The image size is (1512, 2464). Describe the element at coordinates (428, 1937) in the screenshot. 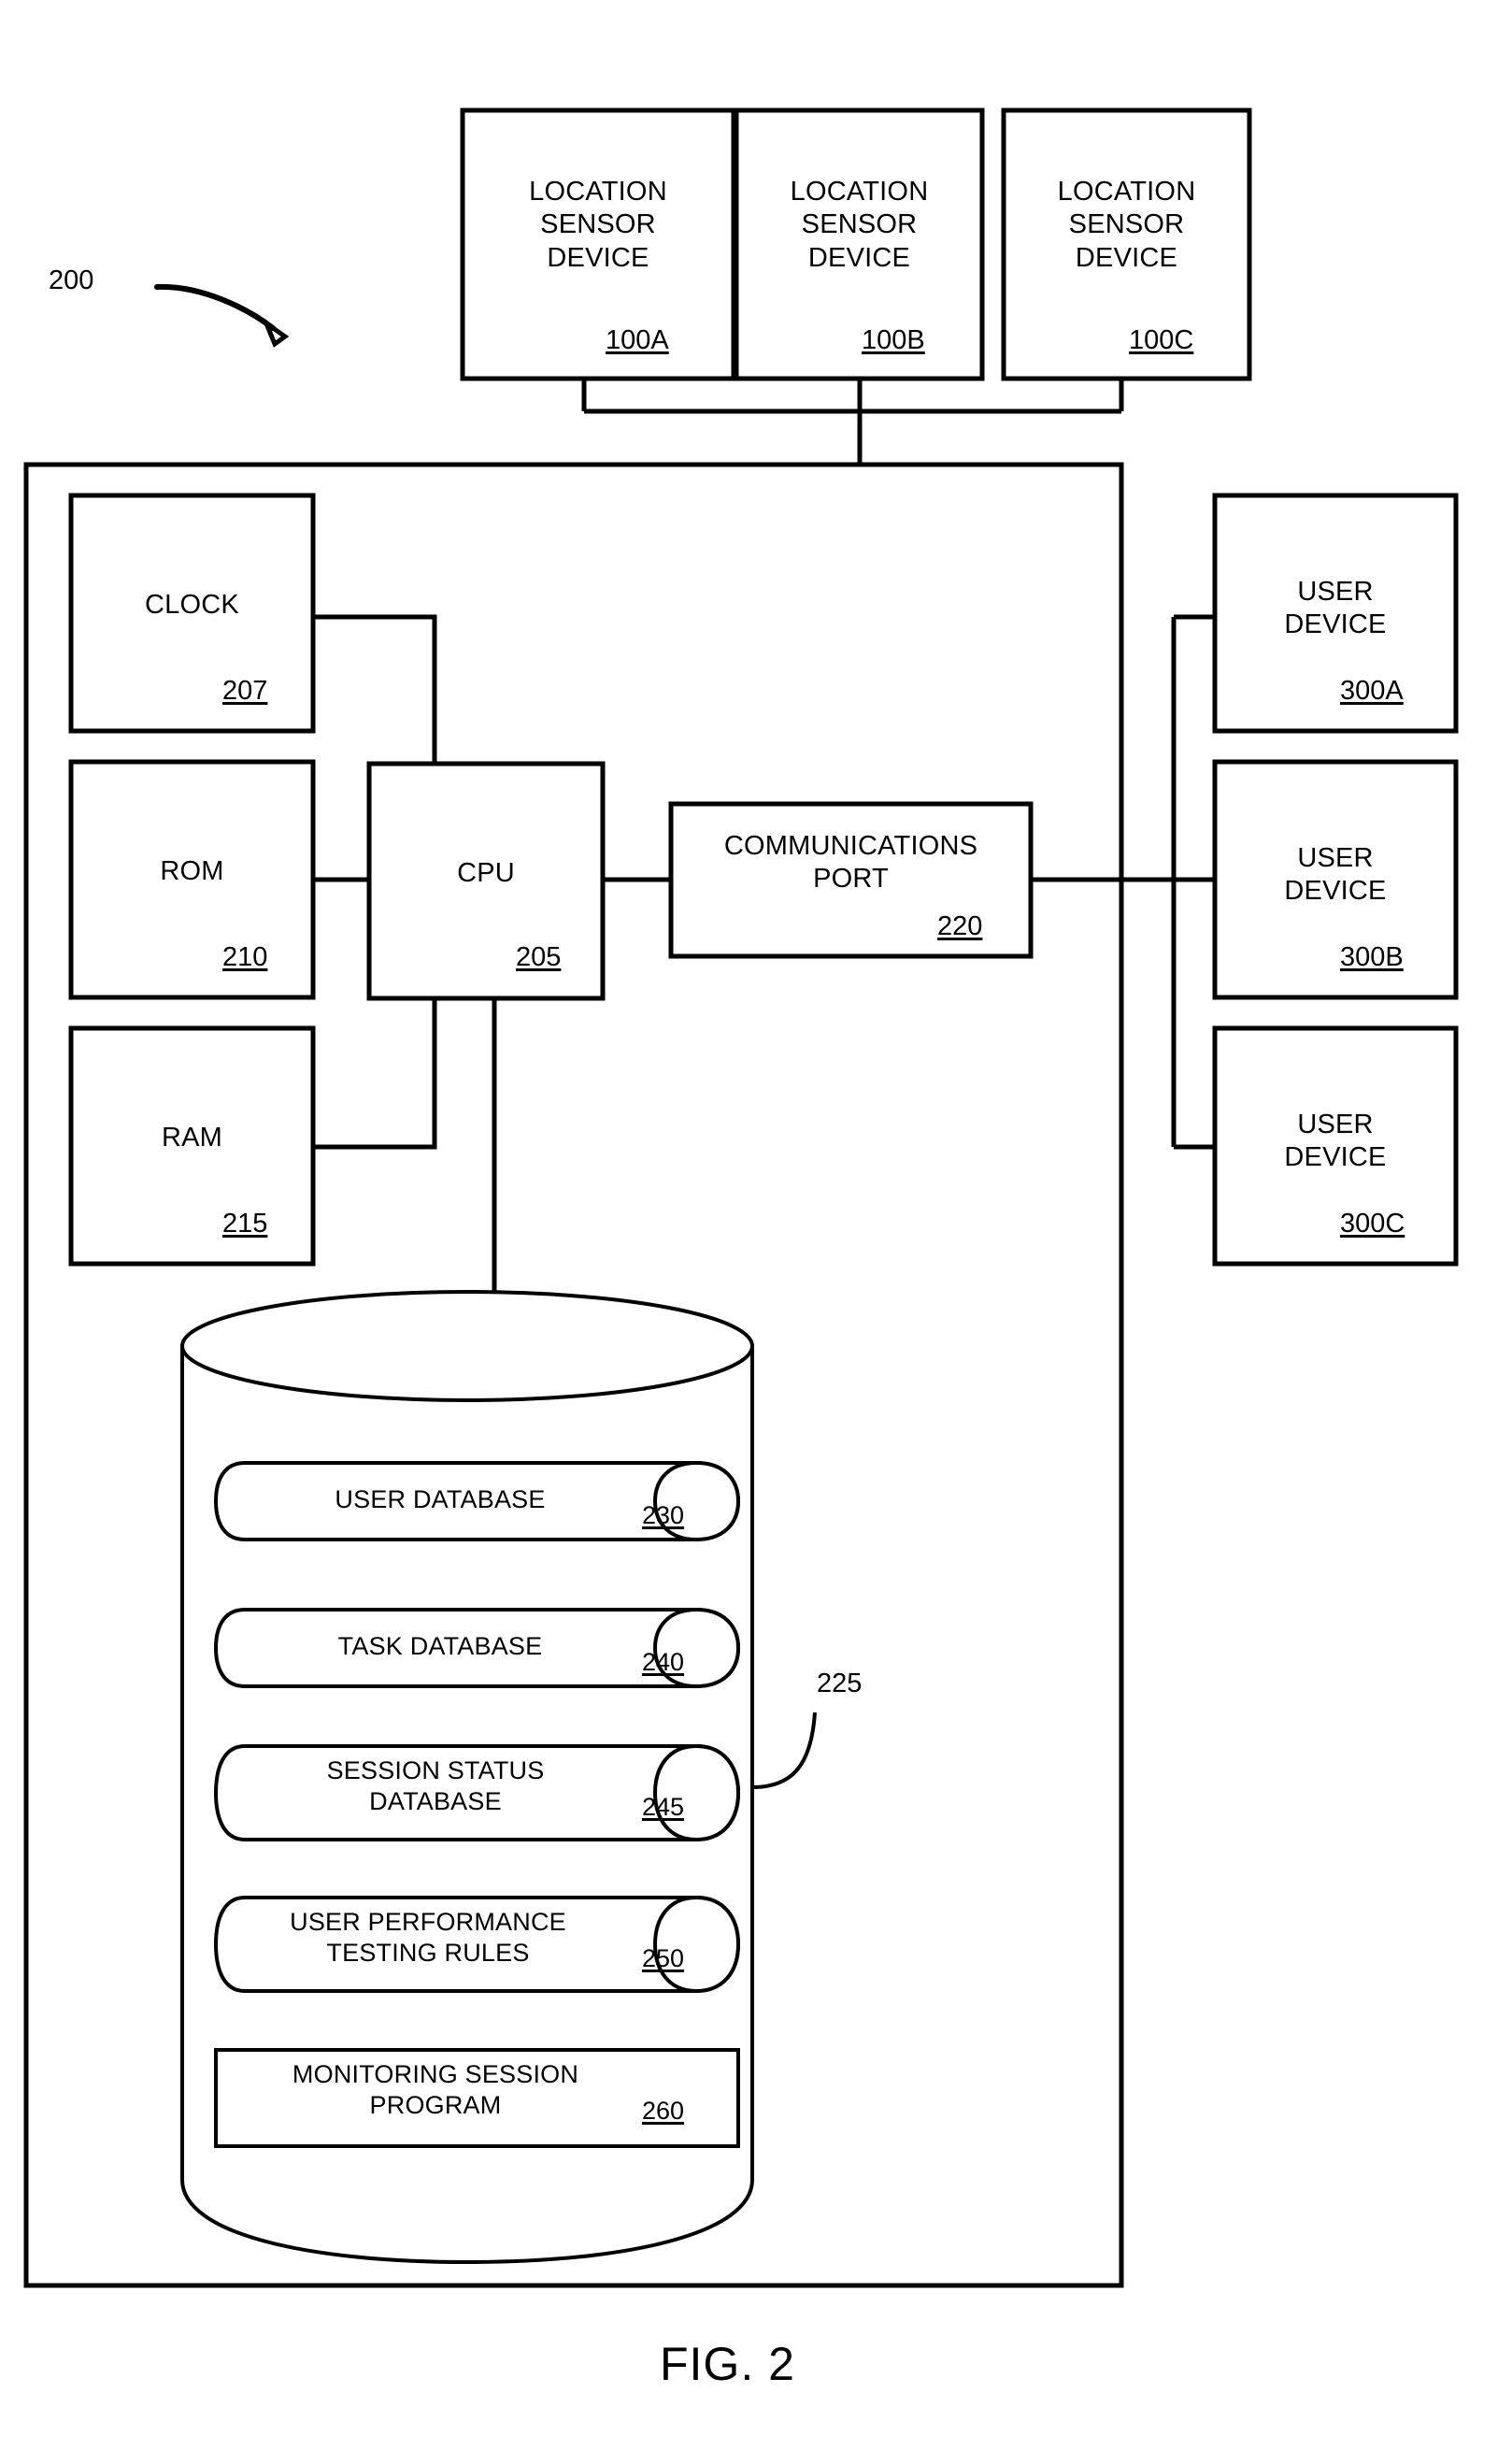

I see `storage-item-label-3: USER PERFORMANCE TESTING RULES` at that location.